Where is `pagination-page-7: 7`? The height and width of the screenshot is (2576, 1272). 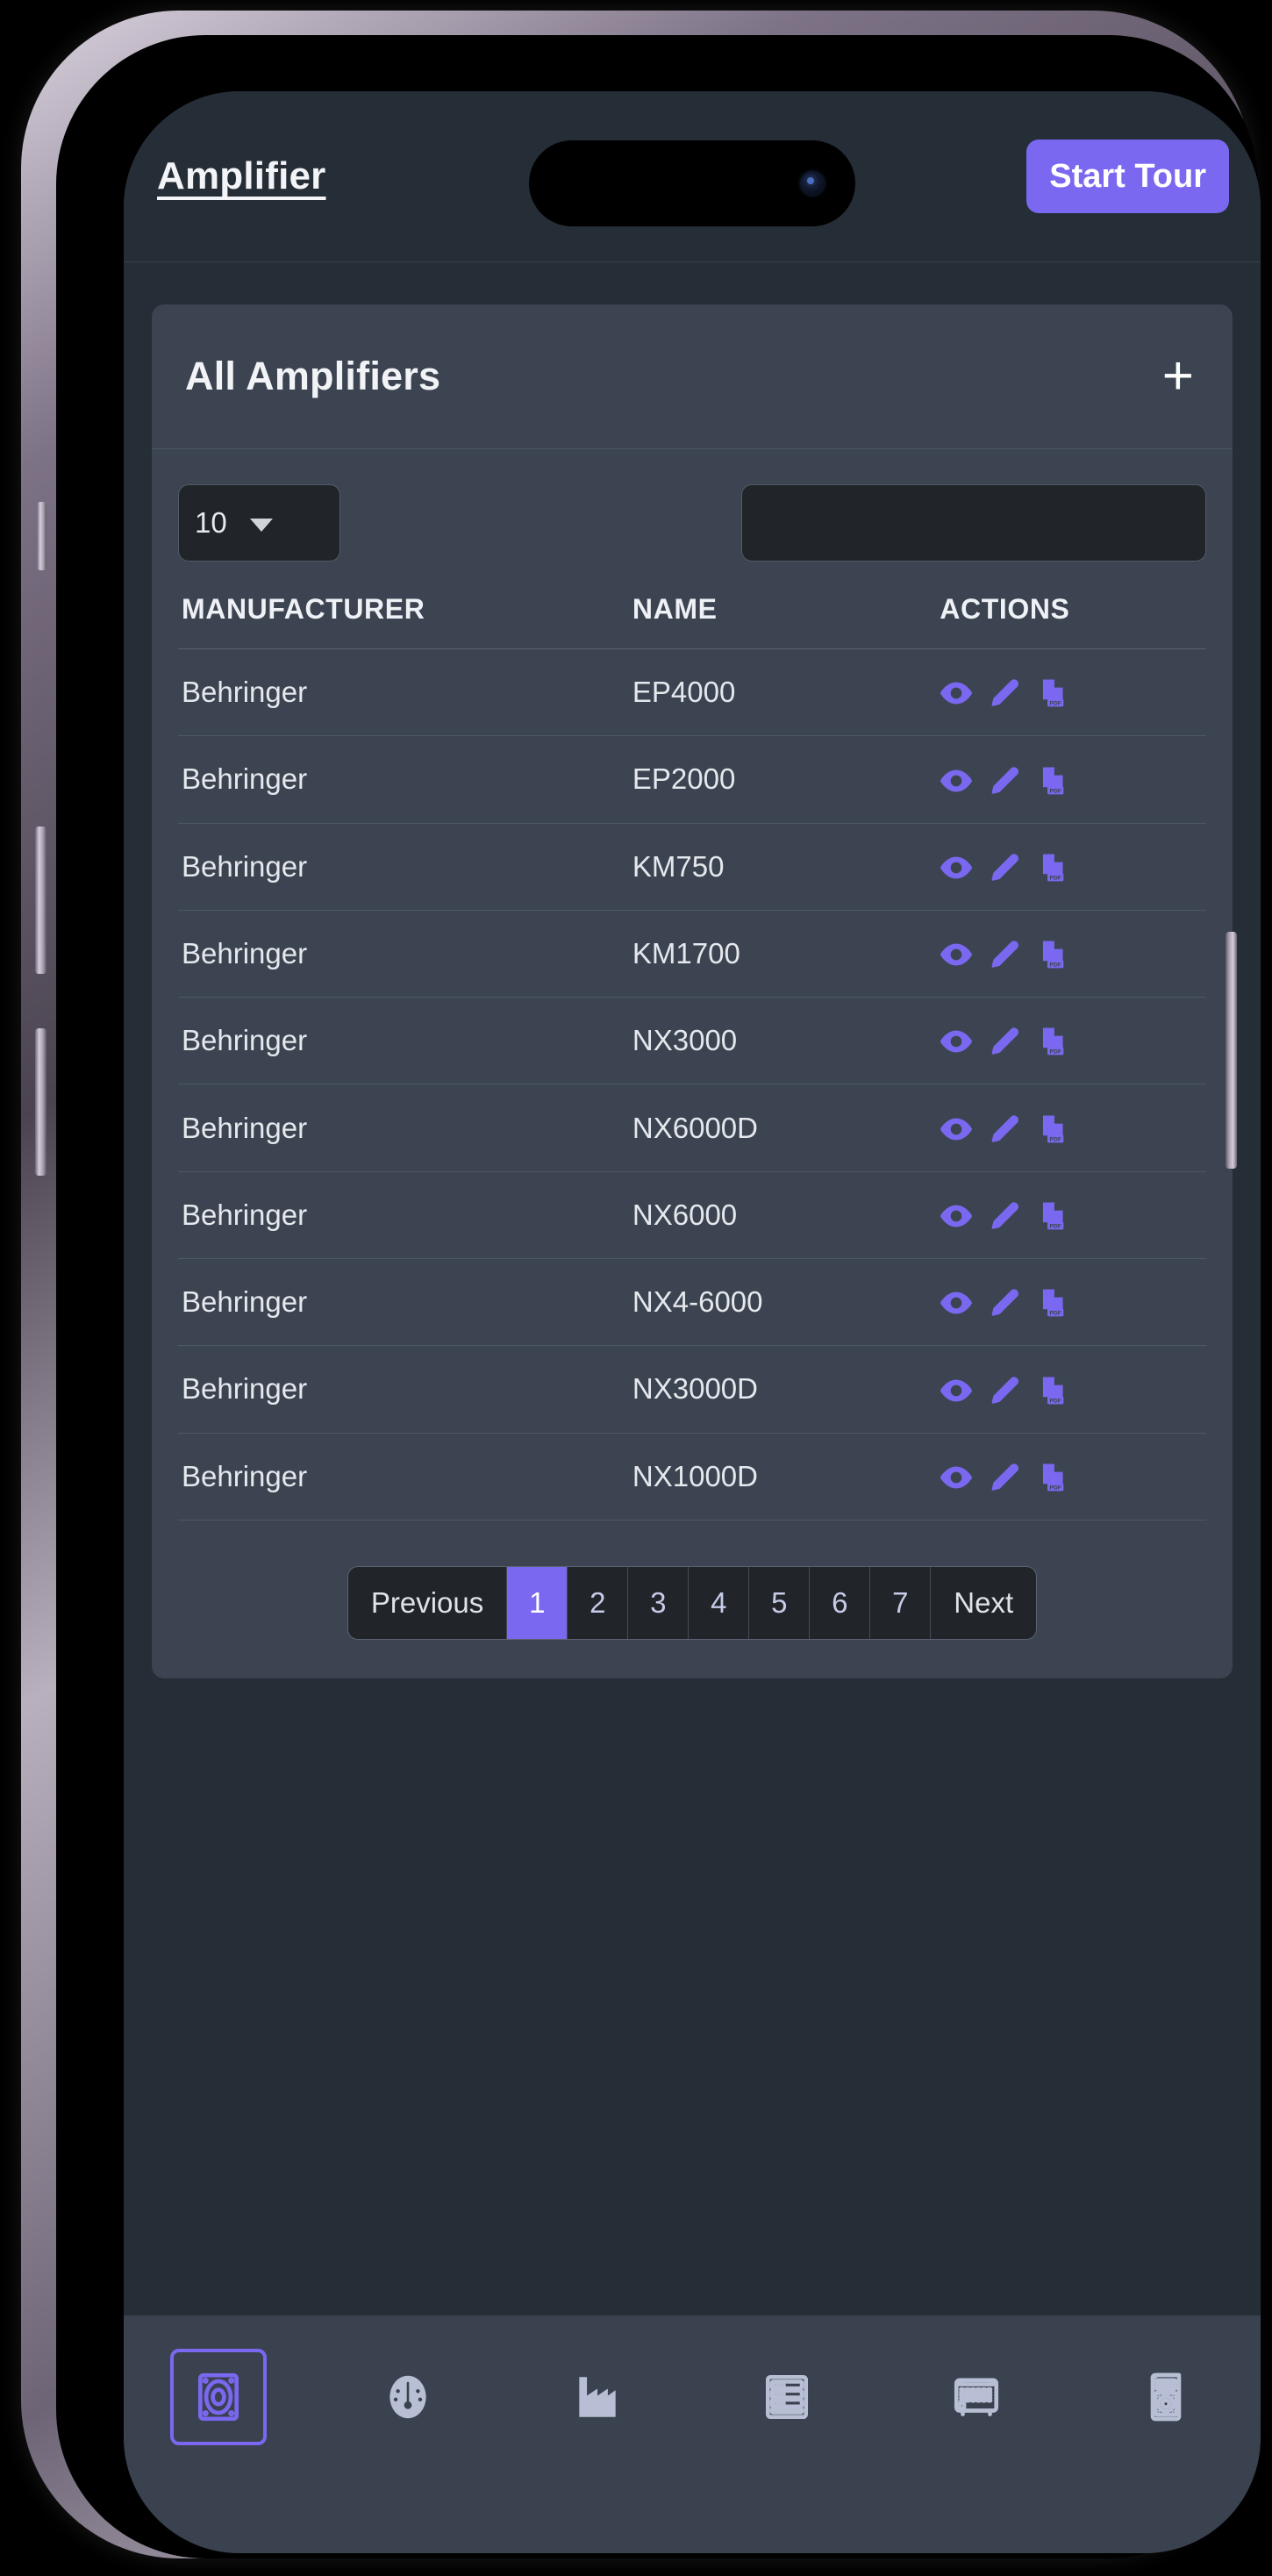
pagination-page-7: 7 is located at coordinates (901, 1602).